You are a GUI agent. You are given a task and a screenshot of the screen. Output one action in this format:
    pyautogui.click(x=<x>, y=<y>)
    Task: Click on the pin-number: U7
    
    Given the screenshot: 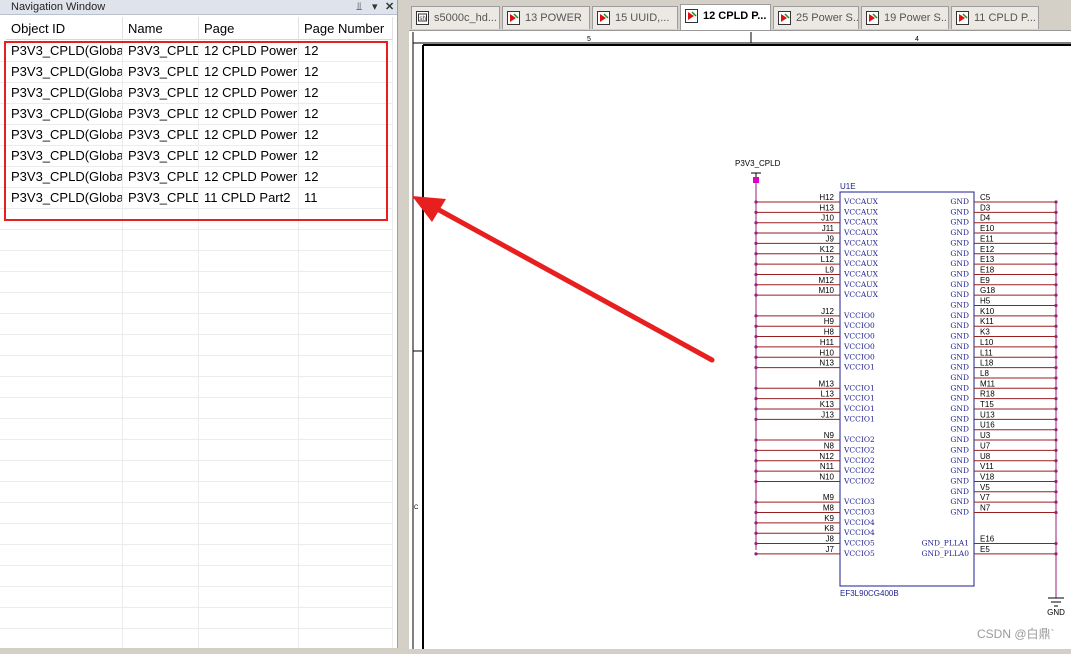 What is the action you would take?
    pyautogui.click(x=985, y=445)
    